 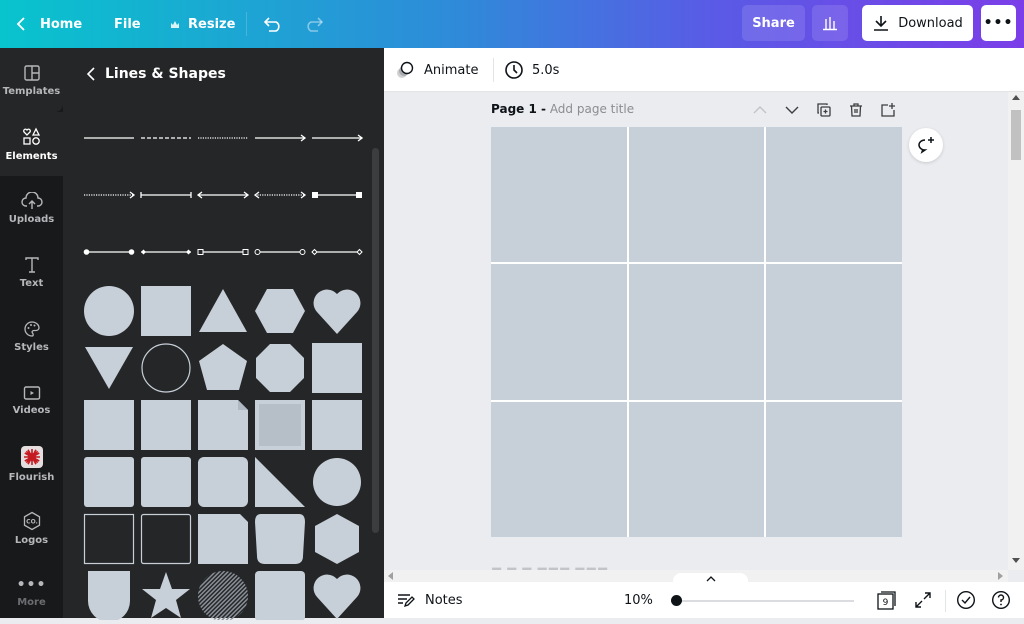 What do you see at coordinates (166, 595) in the screenshot?
I see `shape-star` at bounding box center [166, 595].